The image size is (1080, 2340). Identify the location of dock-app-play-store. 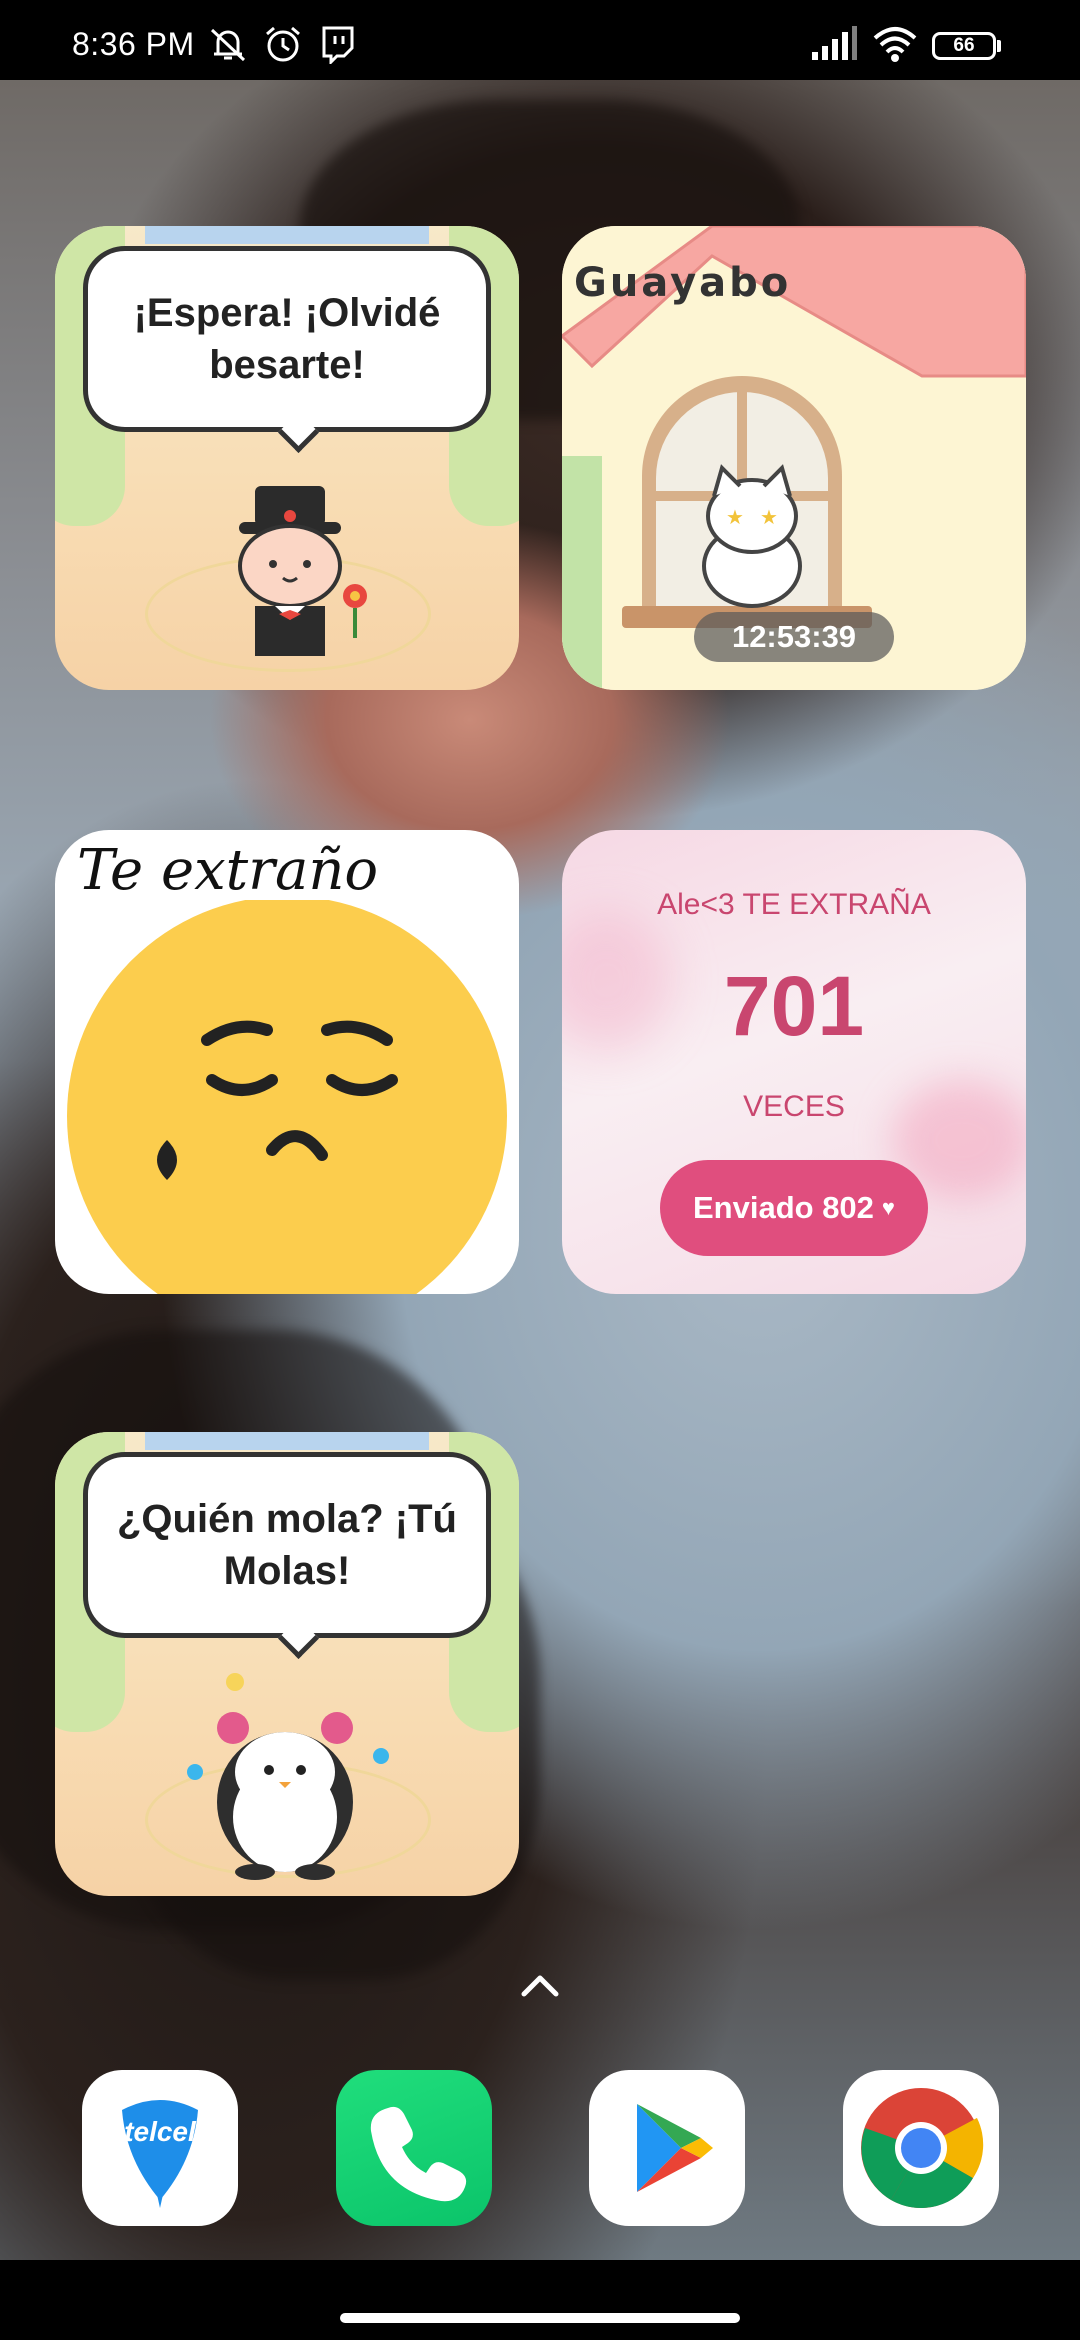
(667, 2148).